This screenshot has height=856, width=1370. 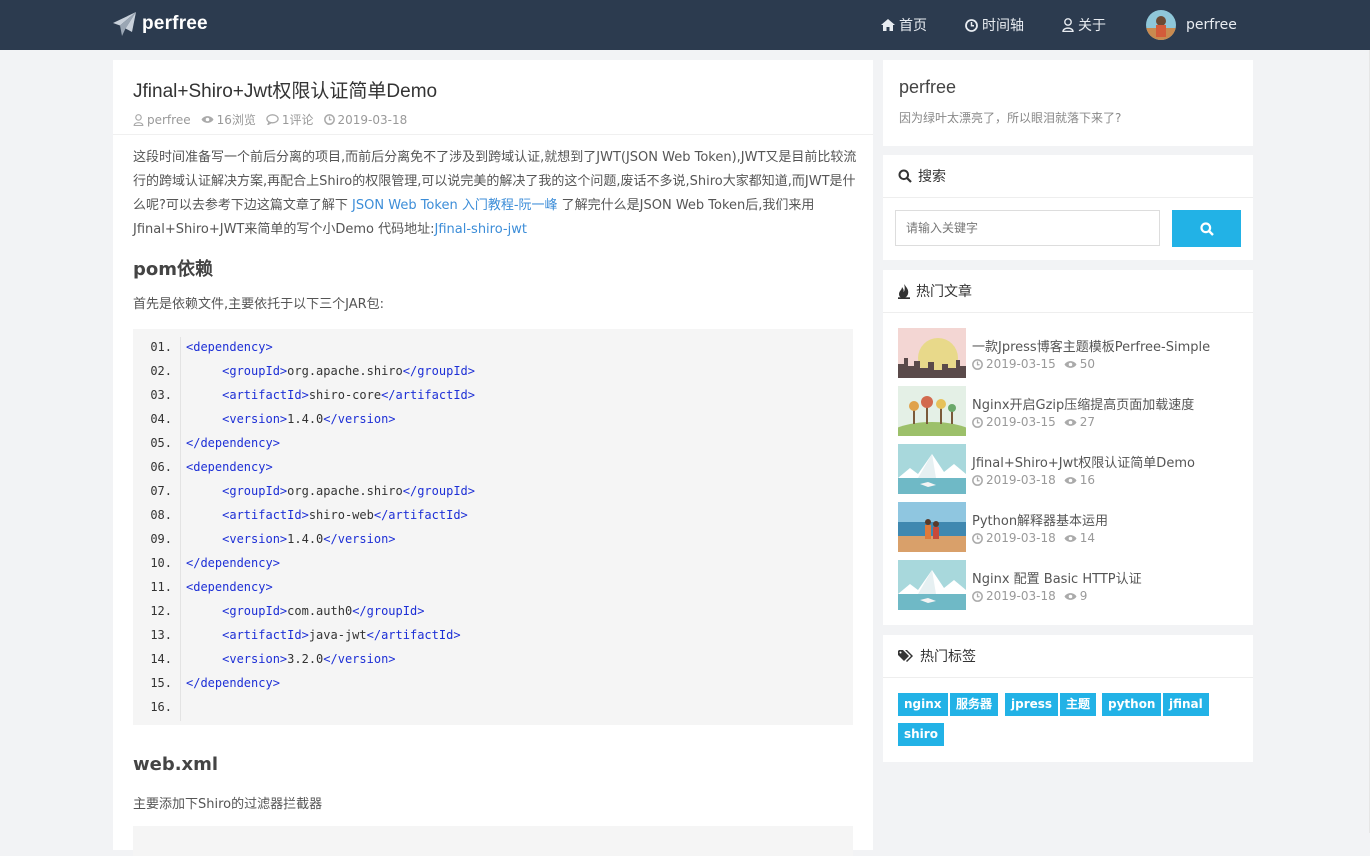 I want to click on hot-article-meta: 2019-03-18 14, so click(x=1033, y=538).